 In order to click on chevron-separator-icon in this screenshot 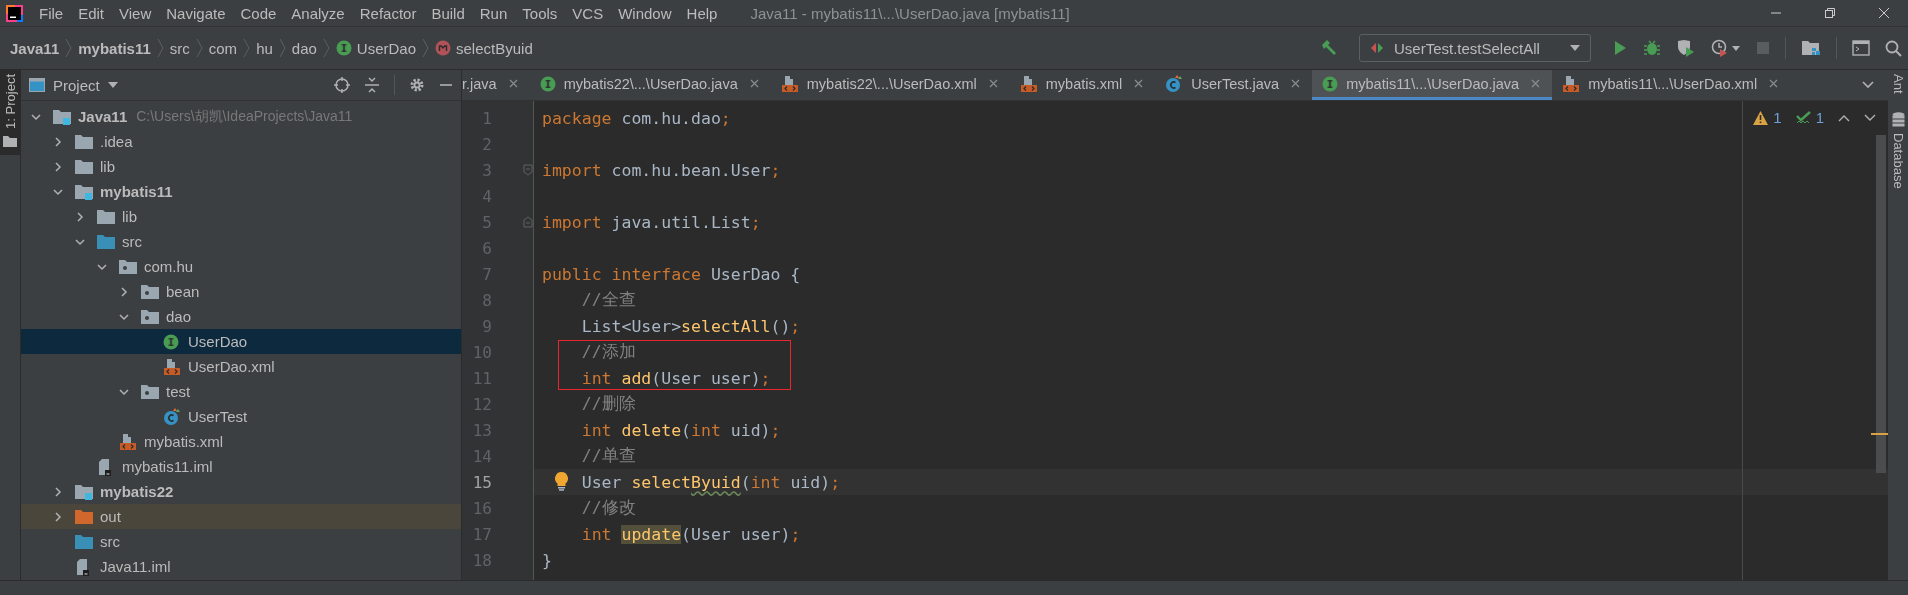, I will do `click(426, 48)`.